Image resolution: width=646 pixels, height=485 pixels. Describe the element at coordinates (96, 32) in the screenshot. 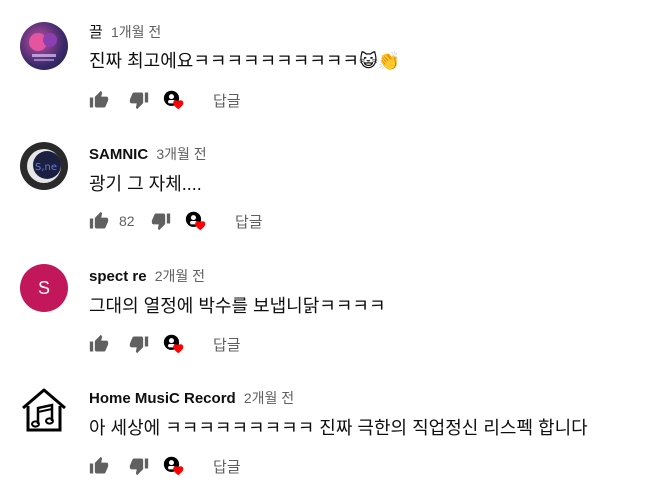

I see `author-name: 끌` at that location.